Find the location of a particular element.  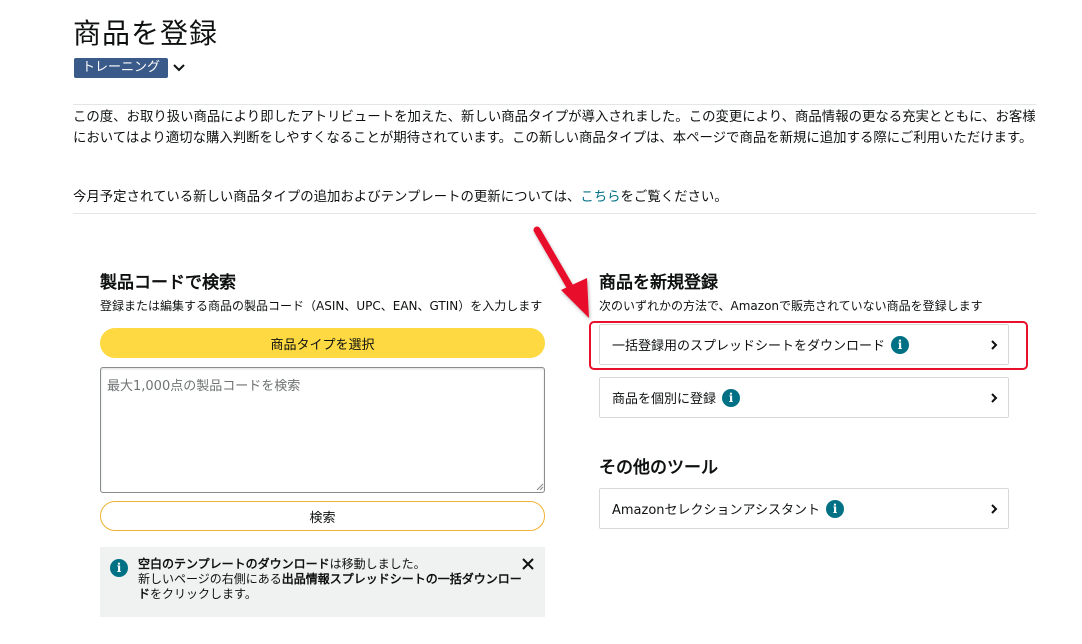

other-tools-title: その他のツール is located at coordinates (658, 468).